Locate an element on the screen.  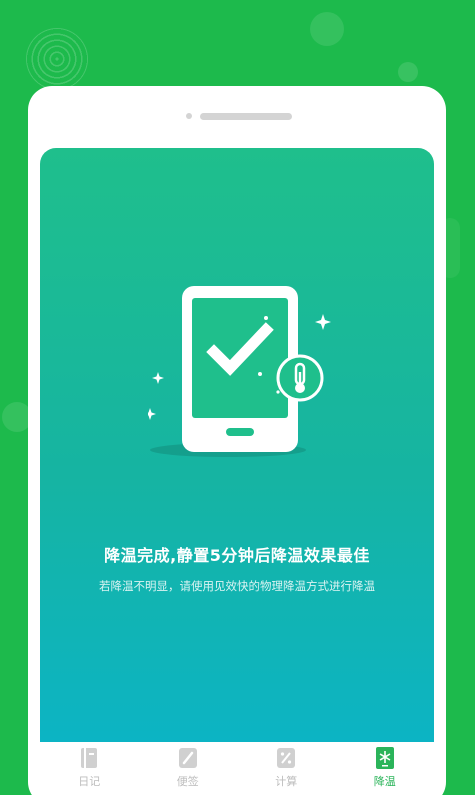
tab-label: 日记 is located at coordinates (89, 781).